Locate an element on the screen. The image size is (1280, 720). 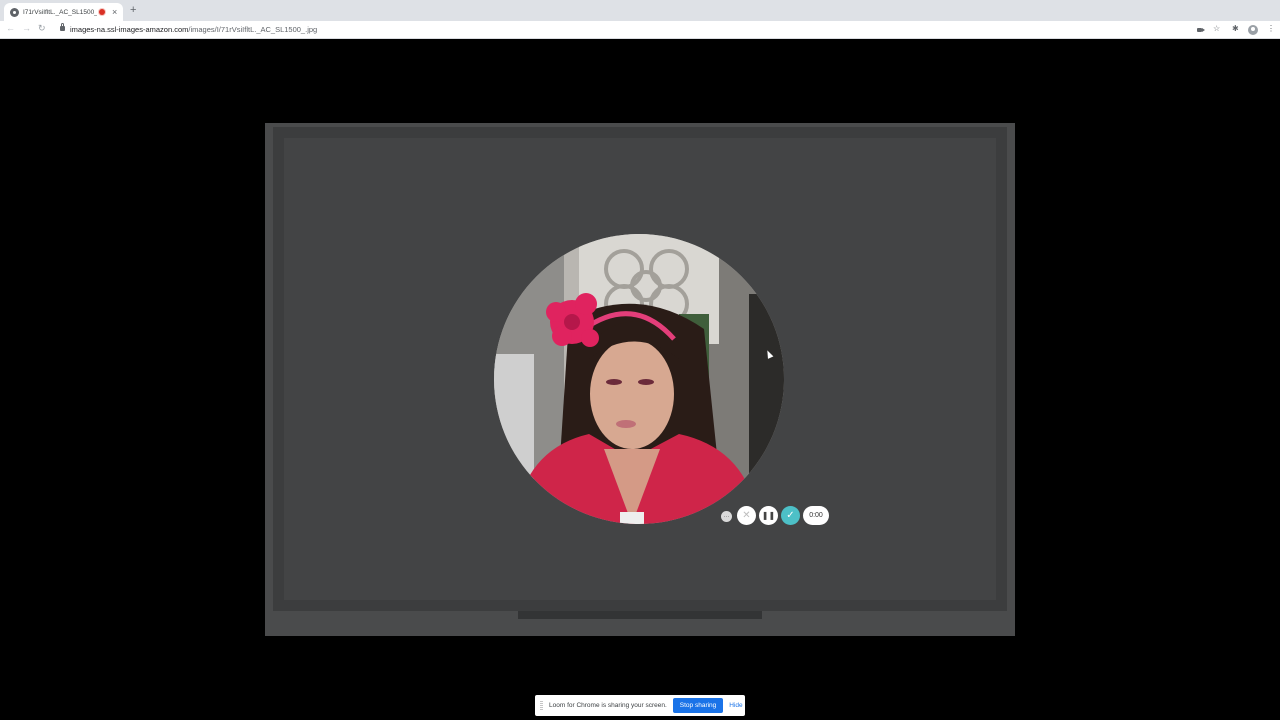
more-options-button: ··· is located at coordinates (726, 516).